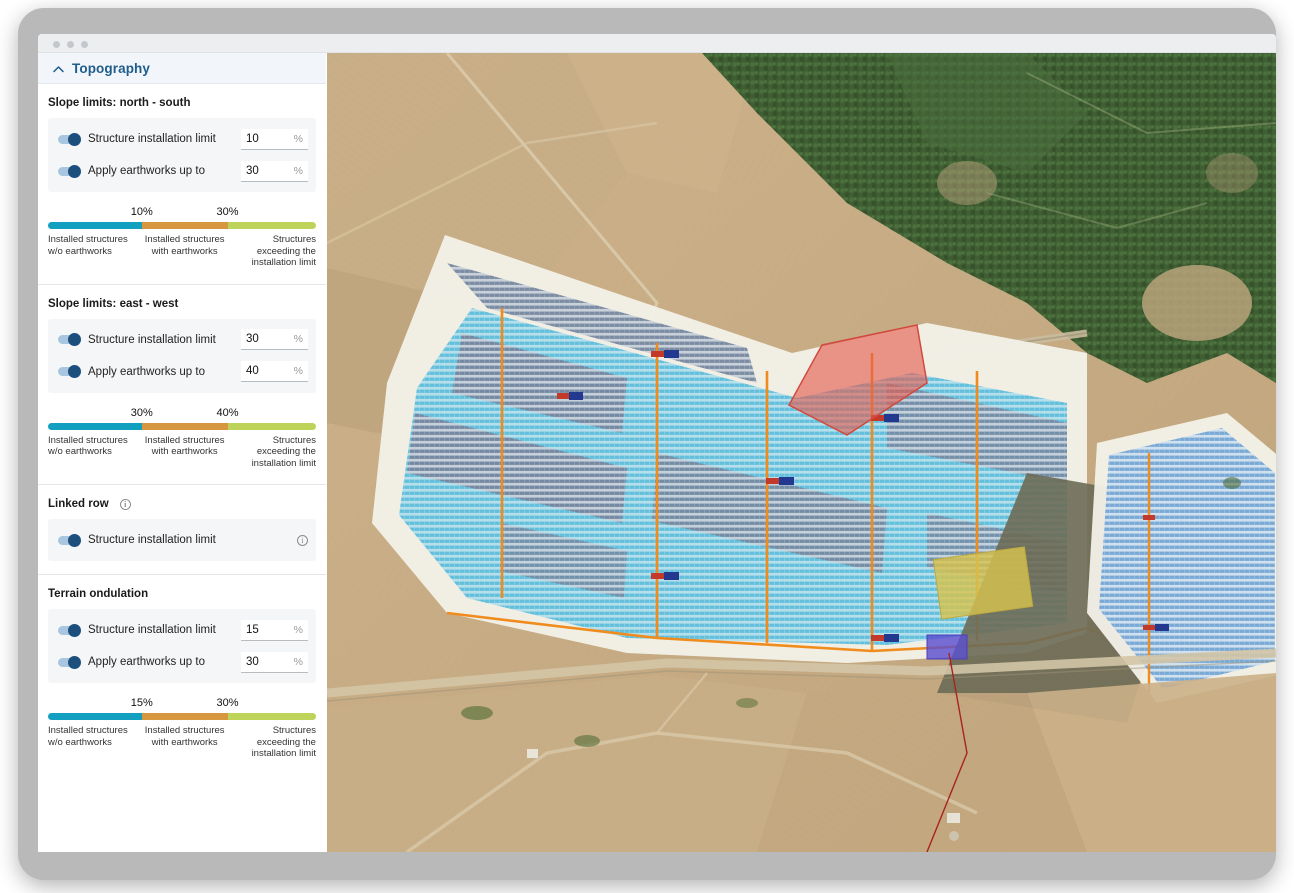 Image resolution: width=1294 pixels, height=893 pixels. What do you see at coordinates (182, 213) in the screenshot?
I see `legend-marks: 10% 30%` at bounding box center [182, 213].